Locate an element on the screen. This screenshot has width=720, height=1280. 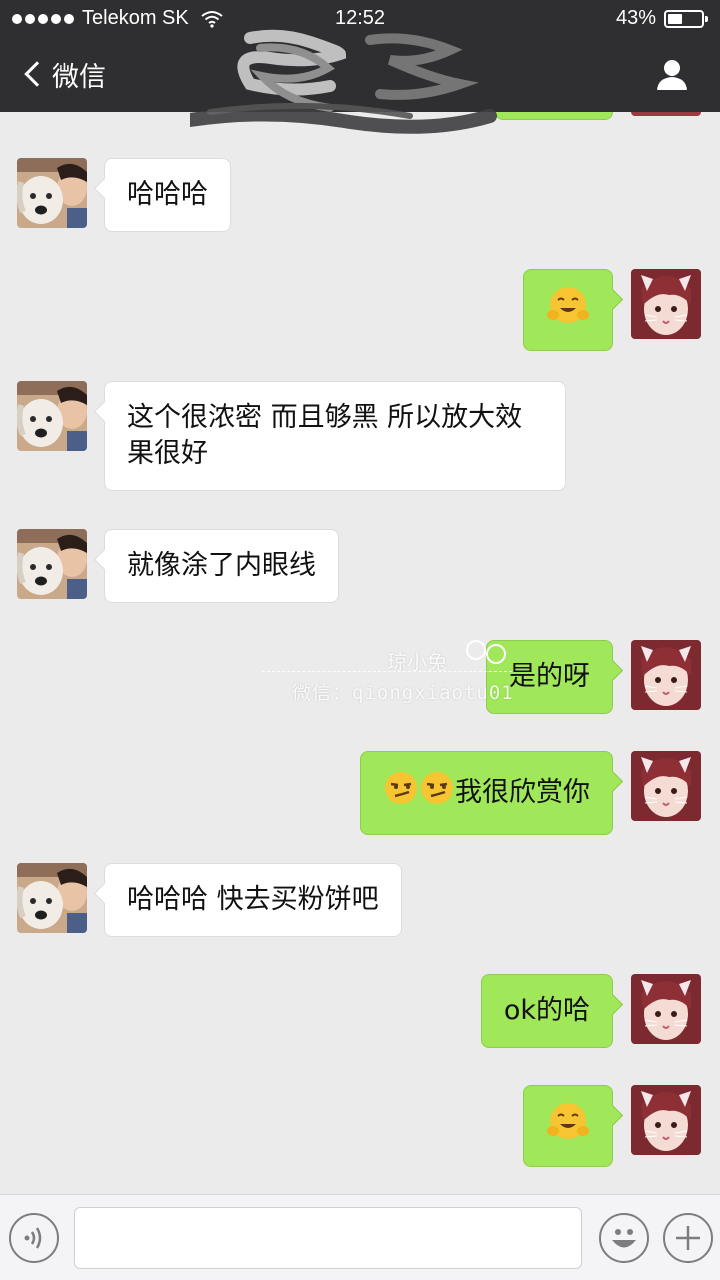
message-text: 哈哈哈 is located at coordinates (167, 194).